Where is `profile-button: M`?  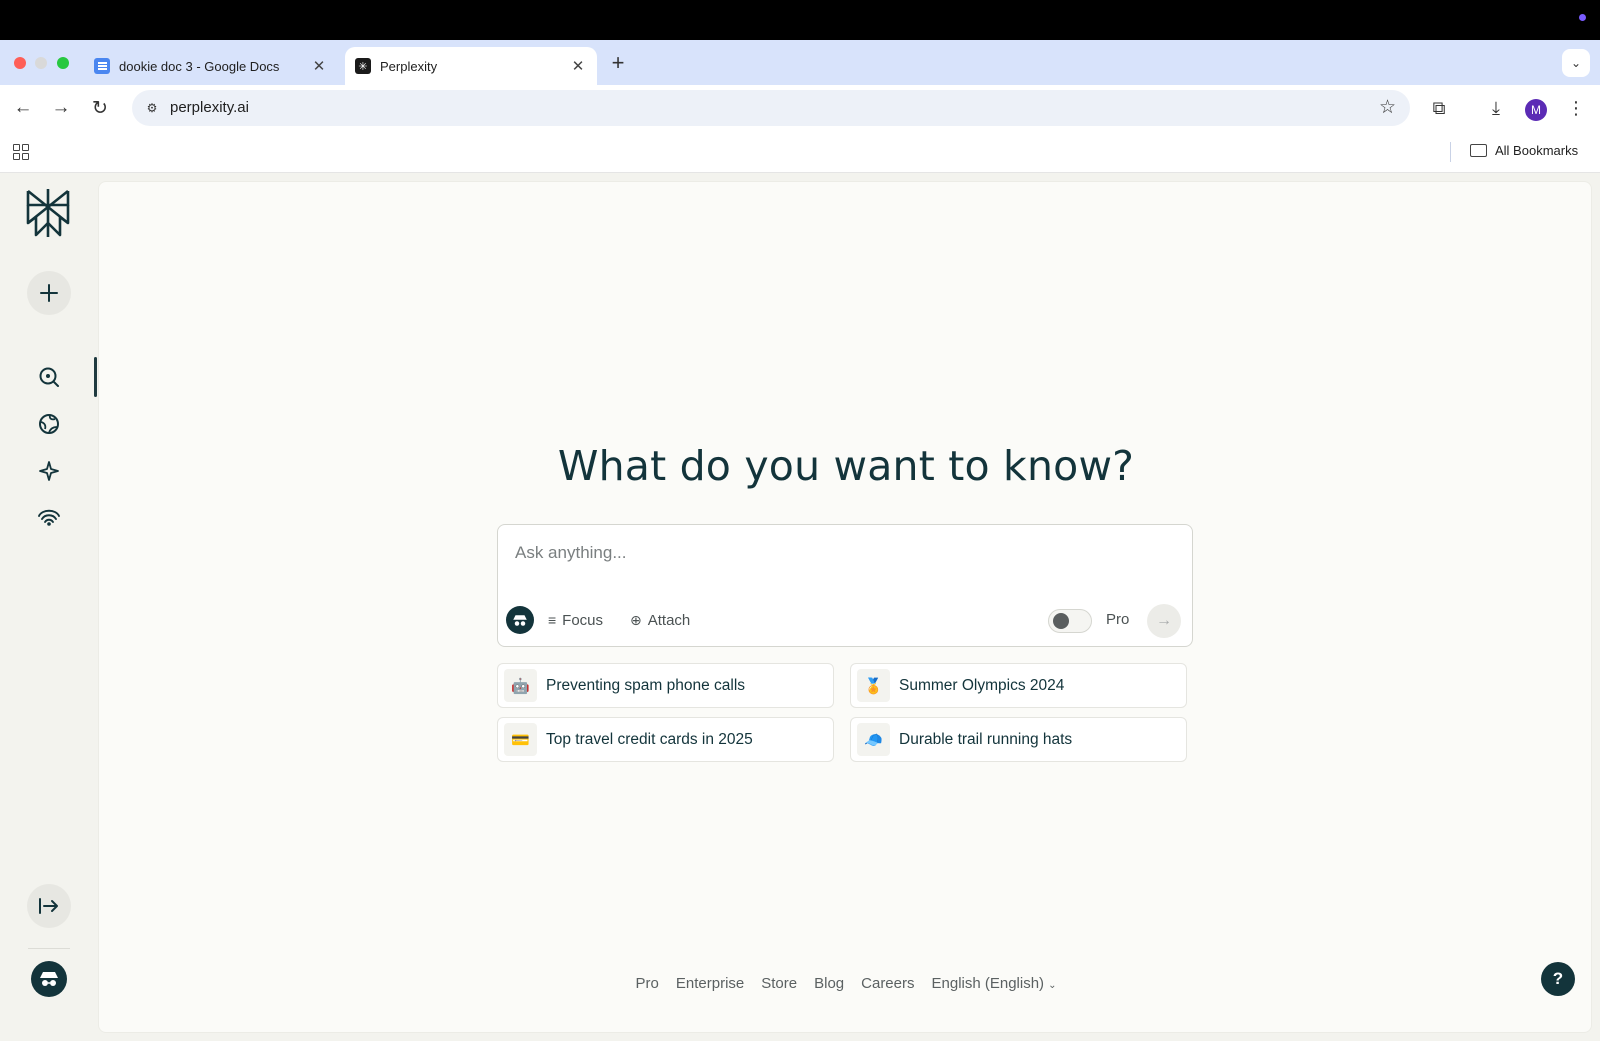 profile-button: M is located at coordinates (1536, 108).